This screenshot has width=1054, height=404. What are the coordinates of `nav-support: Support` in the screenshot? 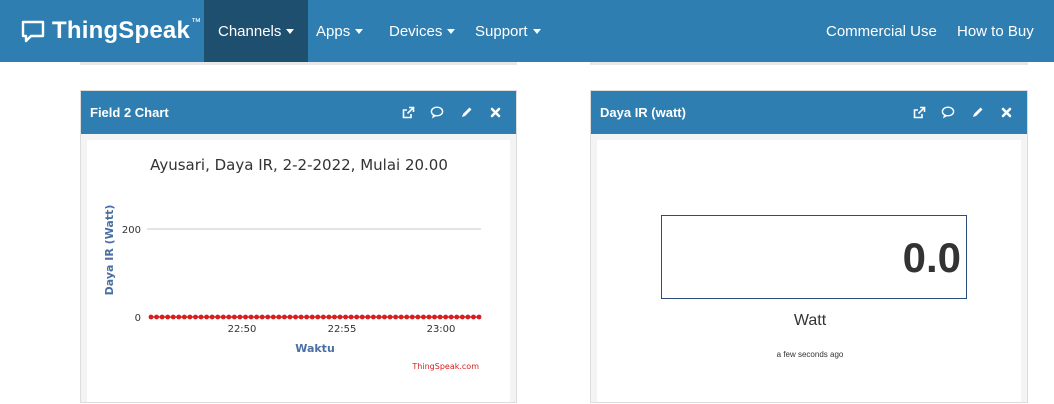 It's located at (508, 31).